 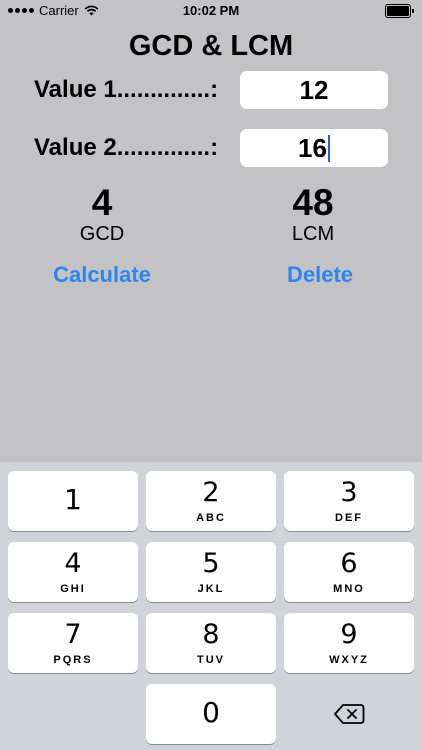 What do you see at coordinates (328, 148) in the screenshot?
I see `text-caret` at bounding box center [328, 148].